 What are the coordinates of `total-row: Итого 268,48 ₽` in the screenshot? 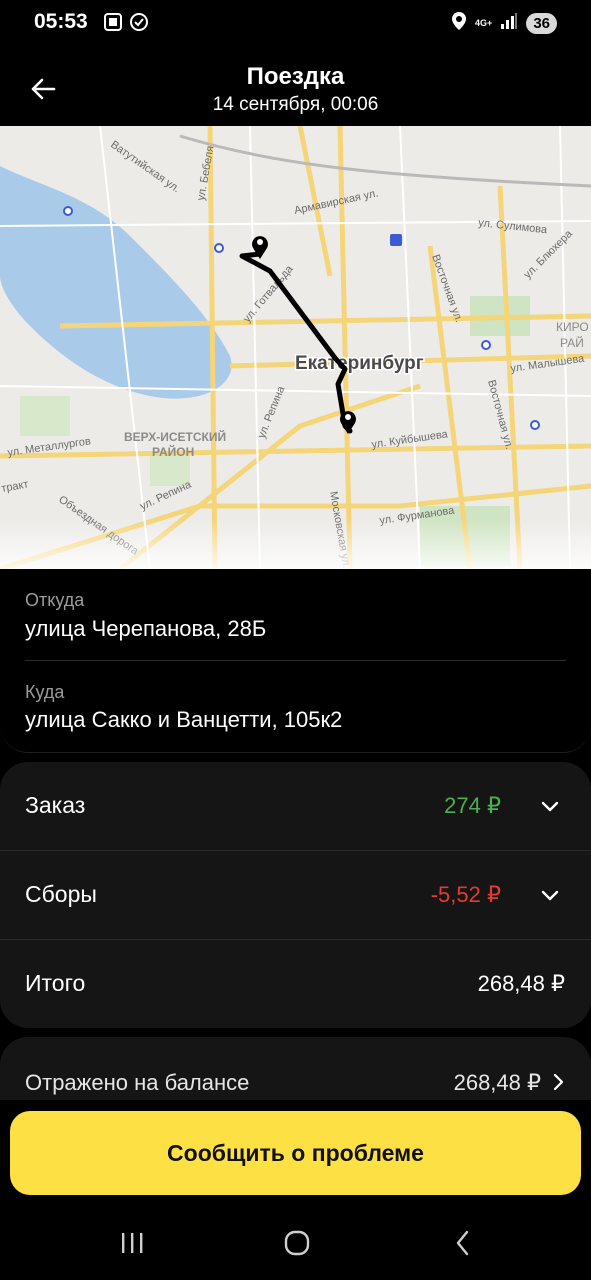 It's located at (295, 984).